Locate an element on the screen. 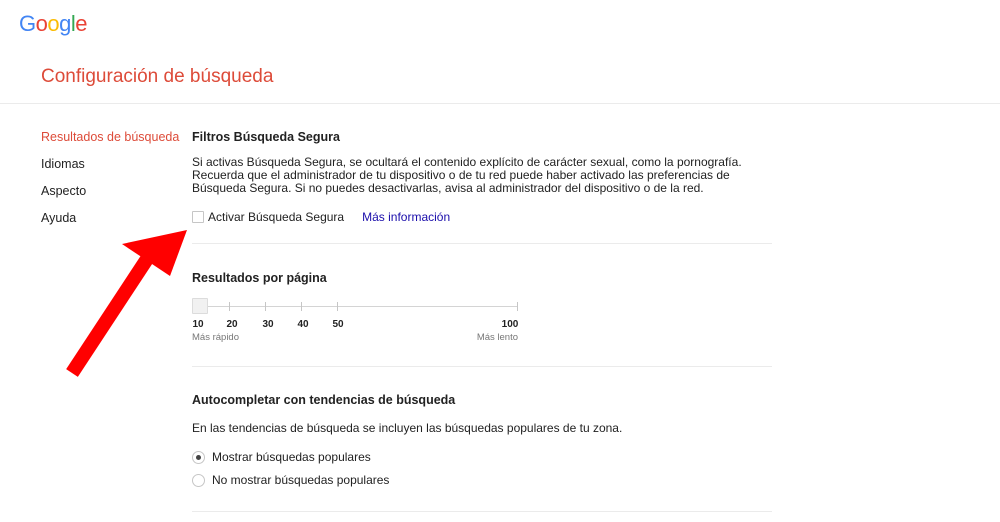  safe-search-row: Activar Búsqueda Segura Más información is located at coordinates (321, 217).